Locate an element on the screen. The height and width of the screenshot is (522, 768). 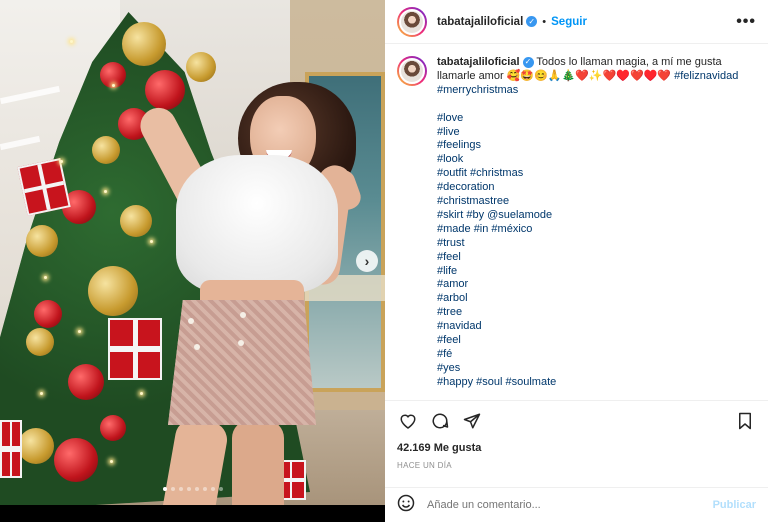
hashtag-line: #live is located at coordinates (596, 133).